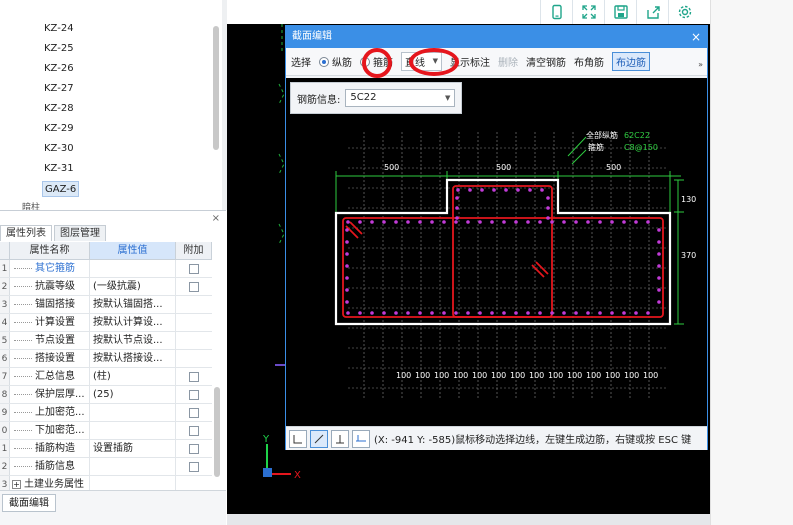  What do you see at coordinates (298, 438) in the screenshot?
I see `ortho-toggle` at bounding box center [298, 438].